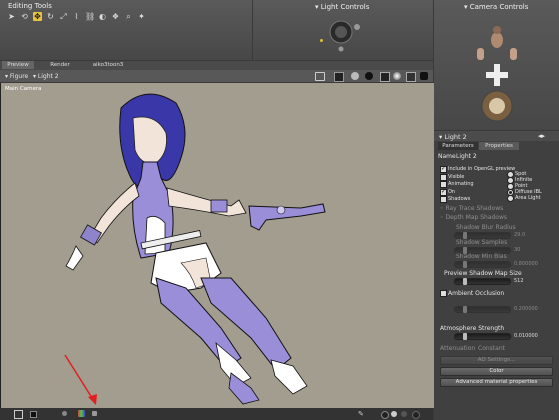 The image size is (559, 420). What do you see at coordinates (497, 75) in the screenshot?
I see `camera-control-widget` at bounding box center [497, 75].